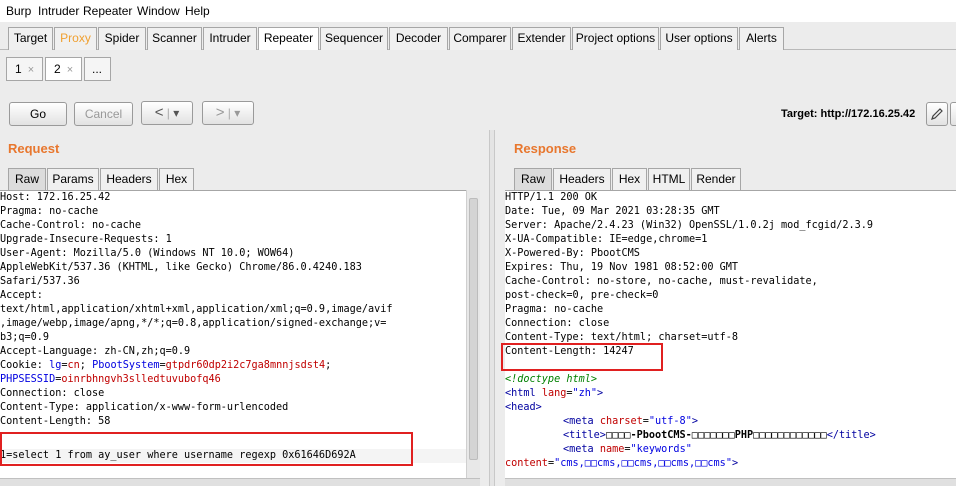 The image size is (956, 486). What do you see at coordinates (848, 114) in the screenshot?
I see `target-label: Target: http://172.16.25.42` at bounding box center [848, 114].